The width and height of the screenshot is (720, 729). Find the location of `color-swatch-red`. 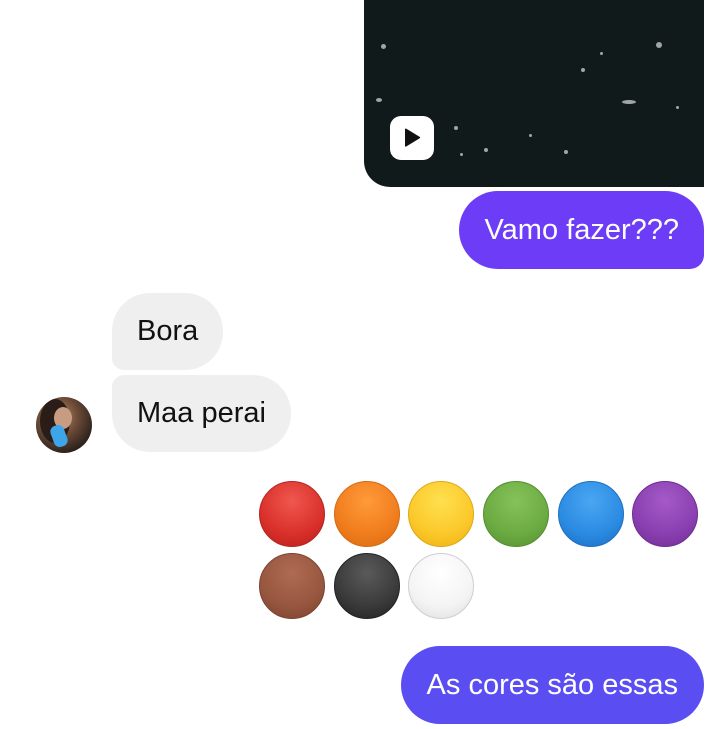

color-swatch-red is located at coordinates (292, 514).